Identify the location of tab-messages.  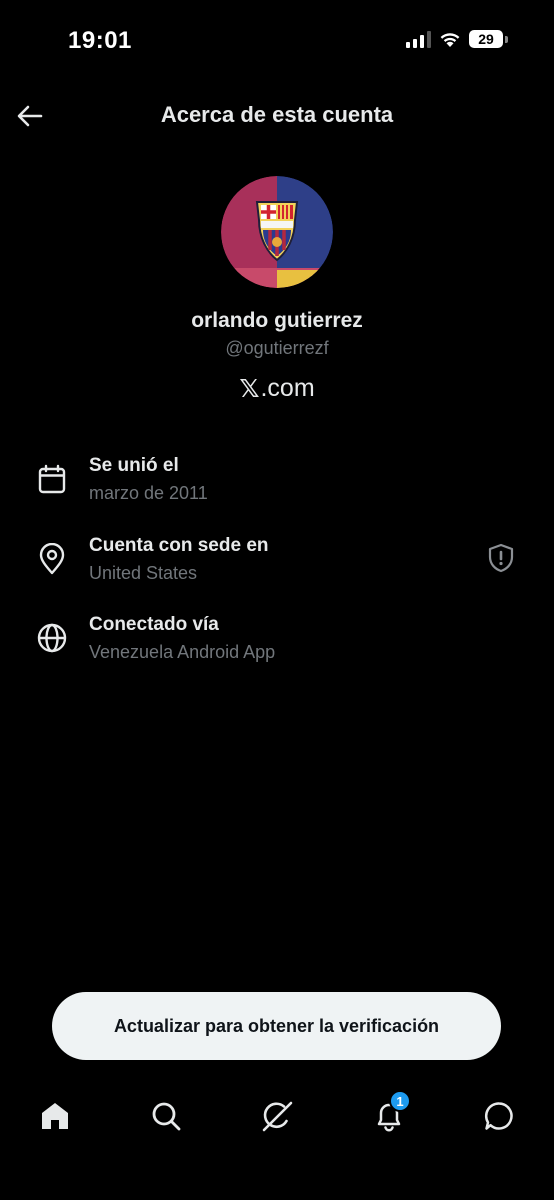
(499, 1116).